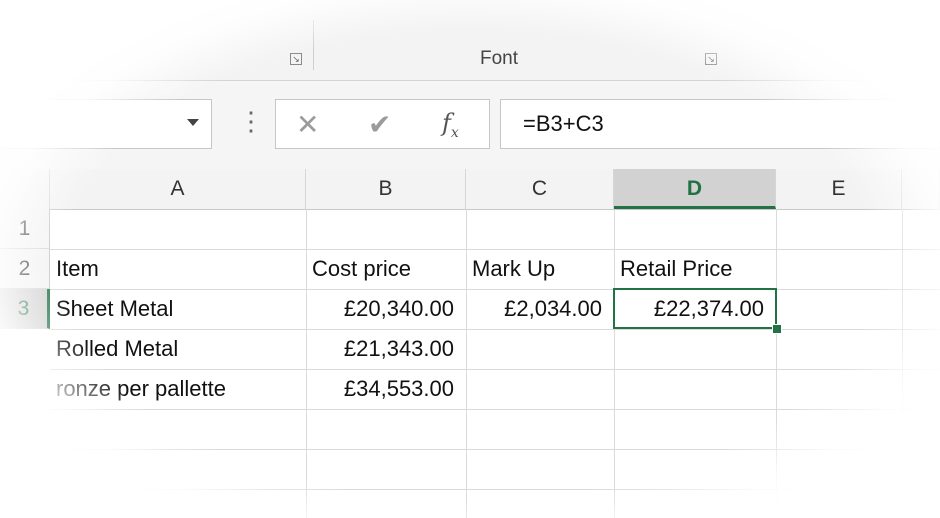 The width and height of the screenshot is (940, 518). Describe the element at coordinates (386, 269) in the screenshot. I see `cell-b2: Cost price` at that location.